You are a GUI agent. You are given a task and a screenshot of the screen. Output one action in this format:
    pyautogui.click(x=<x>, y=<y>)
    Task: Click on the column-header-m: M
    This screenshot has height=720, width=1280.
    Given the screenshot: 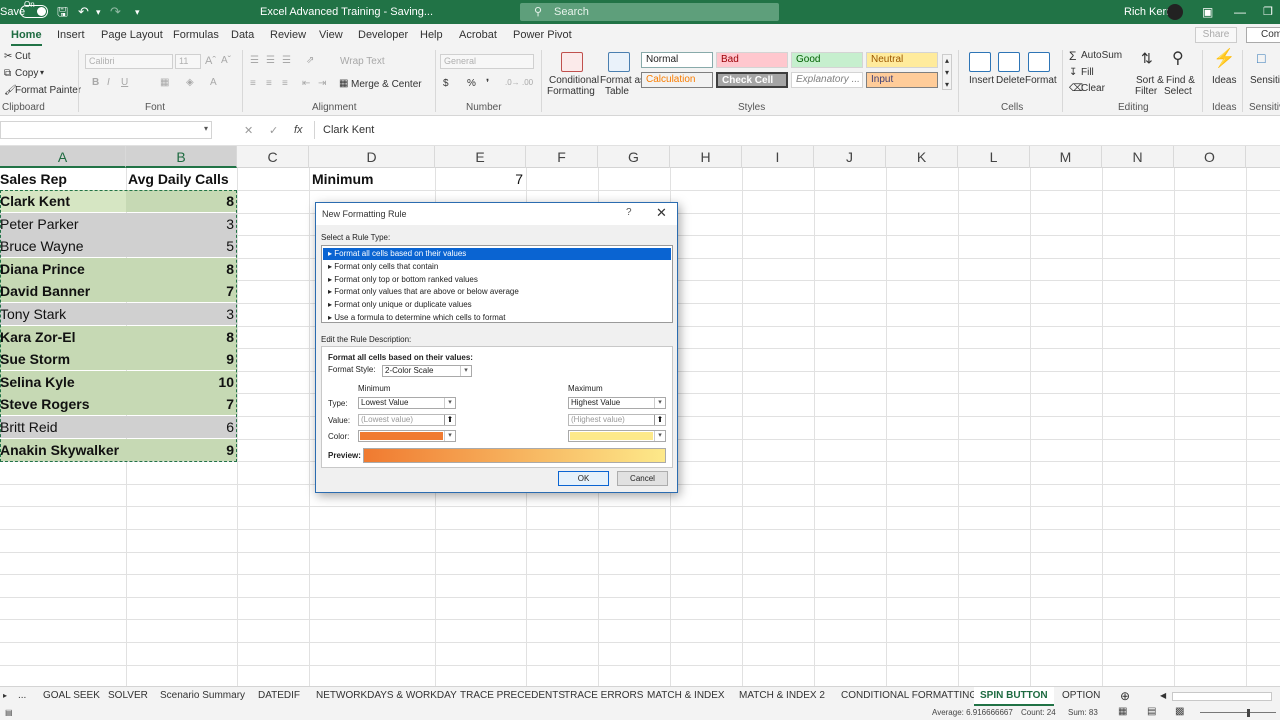 What is the action you would take?
    pyautogui.click(x=1066, y=157)
    